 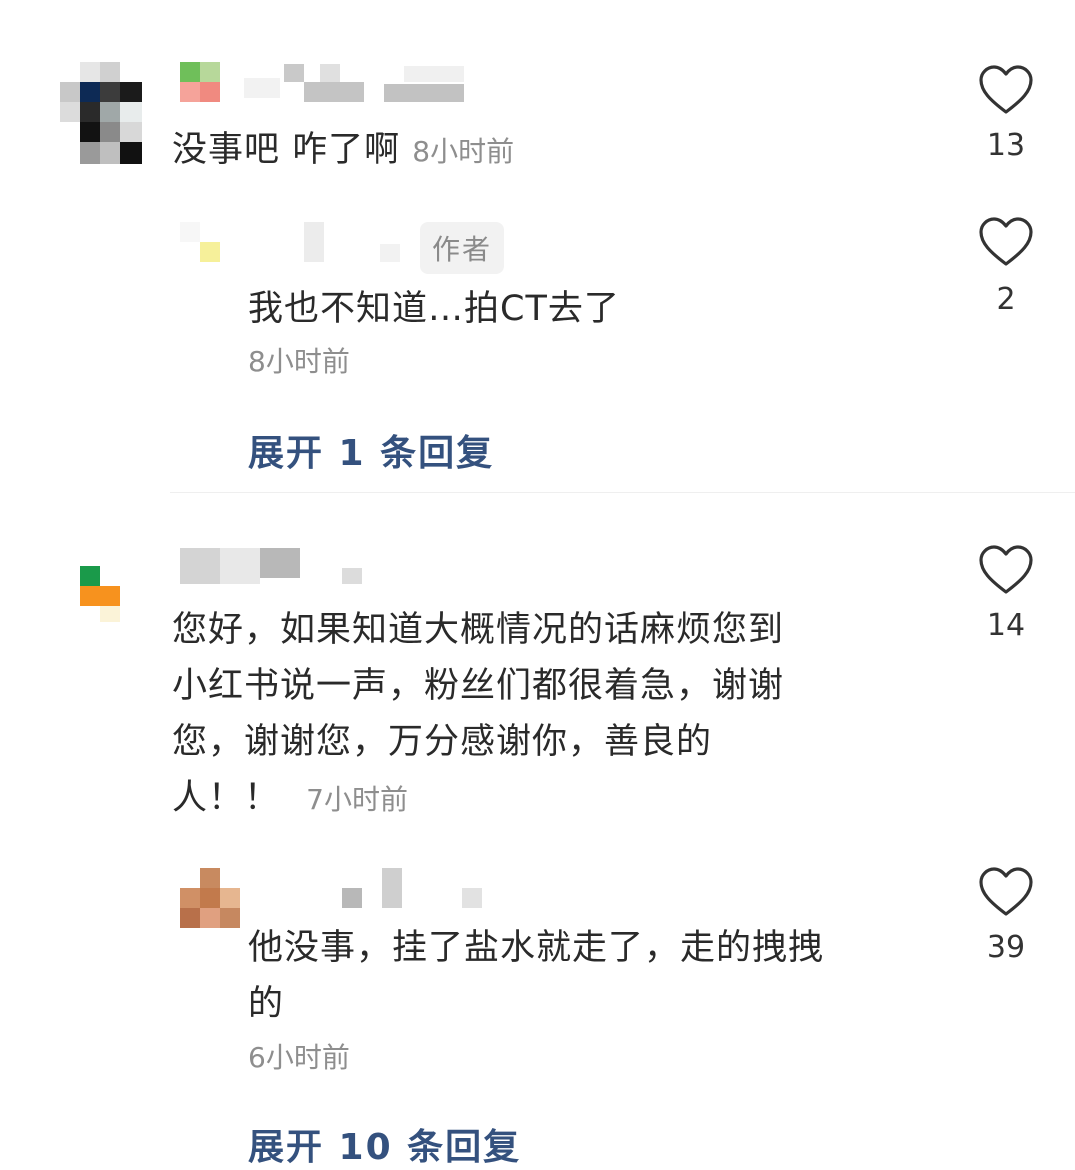 What do you see at coordinates (1006, 299) in the screenshot?
I see `like-count: 2` at bounding box center [1006, 299].